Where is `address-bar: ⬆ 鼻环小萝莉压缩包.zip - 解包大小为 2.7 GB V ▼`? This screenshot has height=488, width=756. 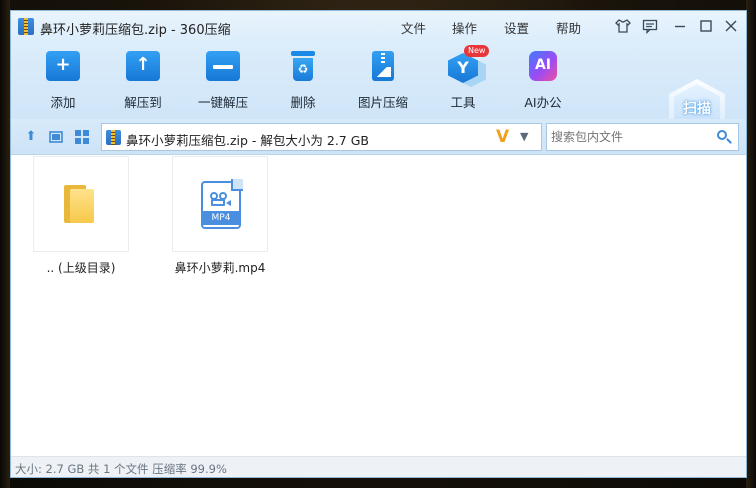 address-bar: ⬆ 鼻环小萝莉压缩包.zip - 解包大小为 2.7 GB V ▼ is located at coordinates (378, 137).